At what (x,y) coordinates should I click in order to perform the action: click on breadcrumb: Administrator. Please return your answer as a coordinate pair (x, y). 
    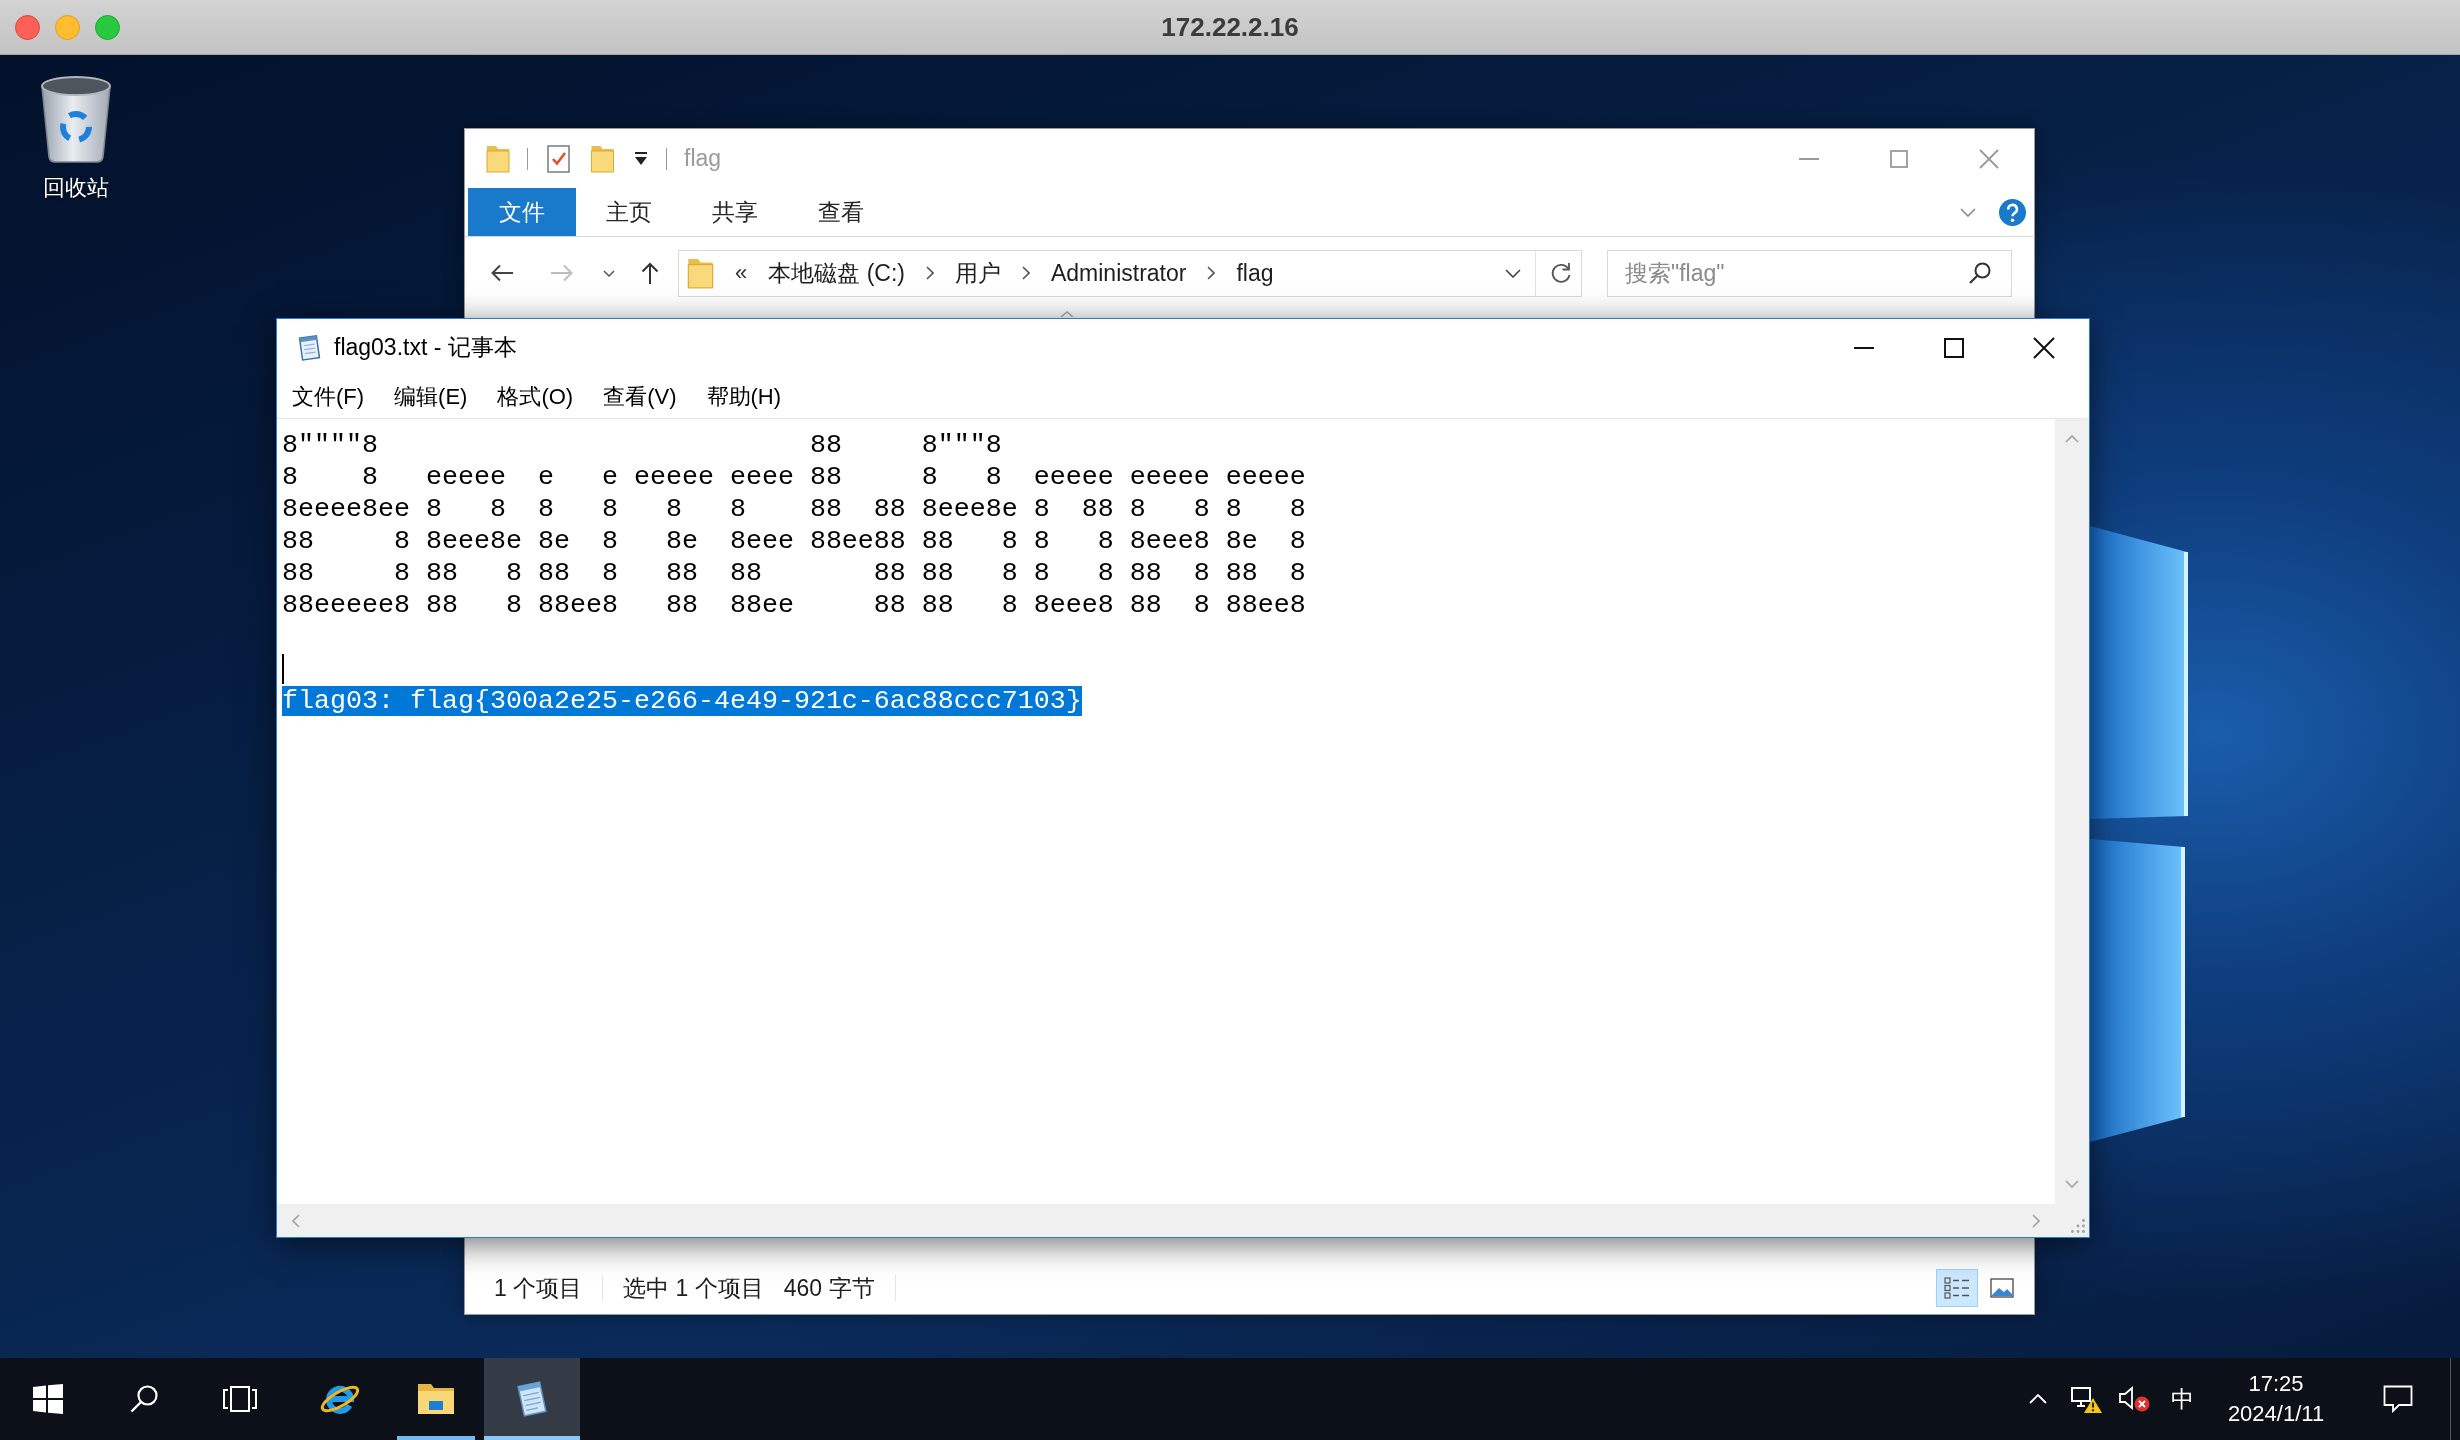
    Looking at the image, I should click on (1118, 273).